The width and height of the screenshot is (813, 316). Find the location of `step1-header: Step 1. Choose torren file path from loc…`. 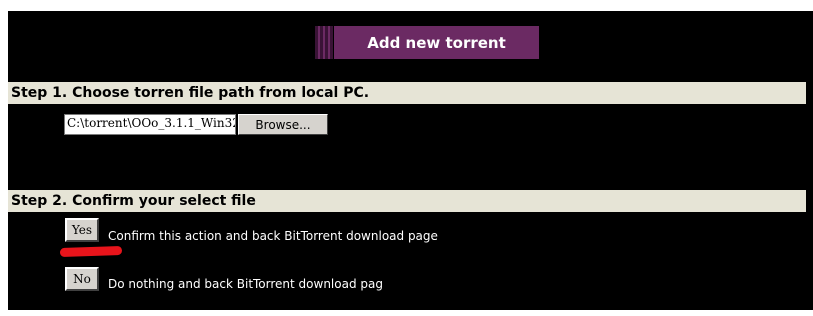

step1-header: Step 1. Choose torren file path from loc… is located at coordinates (407, 93).